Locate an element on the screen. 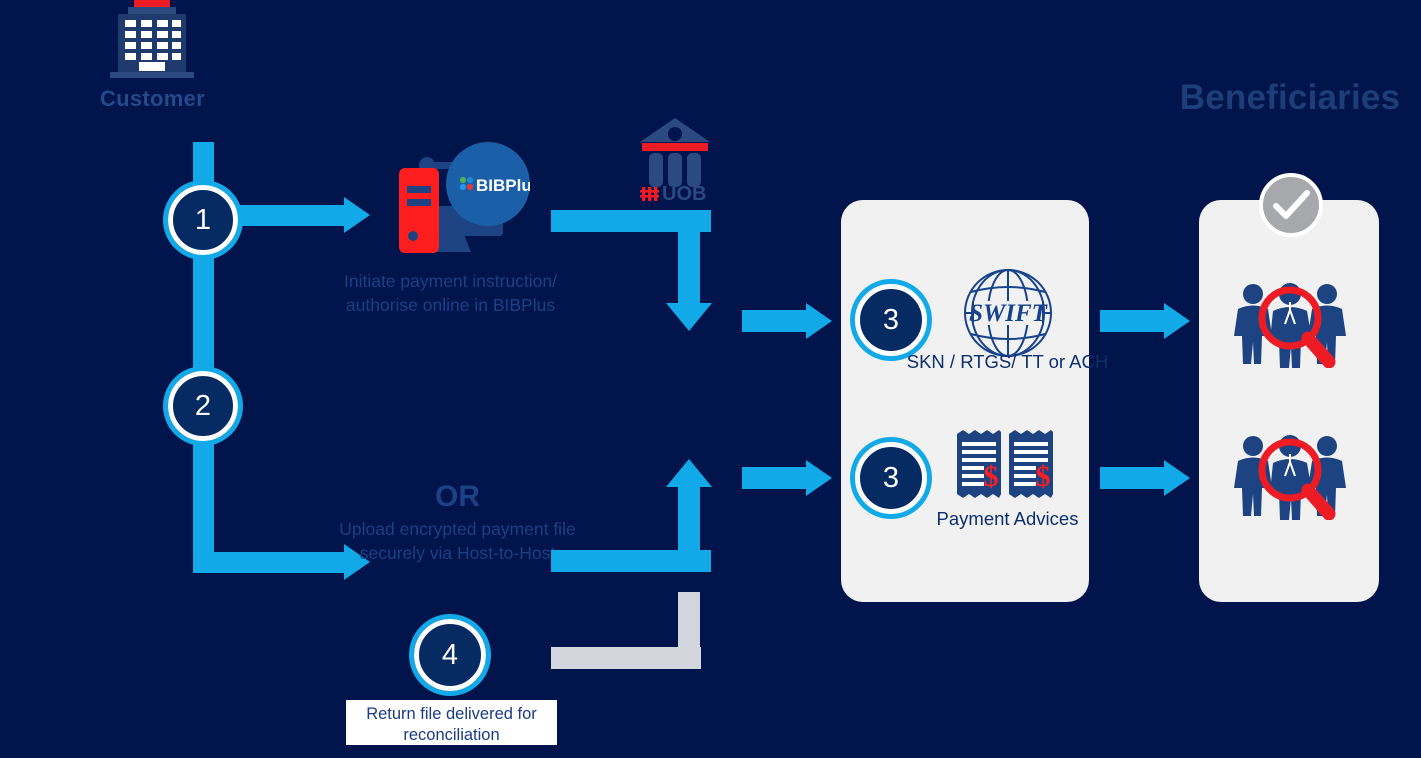 The width and height of the screenshot is (1421, 758). payment-advices-label: Payment Advices is located at coordinates (1007, 518).